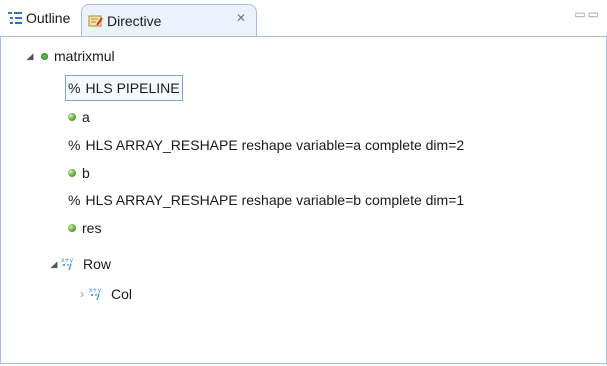 Image resolution: width=607 pixels, height=366 pixels. I want to click on tab-directive-label: Directive, so click(134, 21).